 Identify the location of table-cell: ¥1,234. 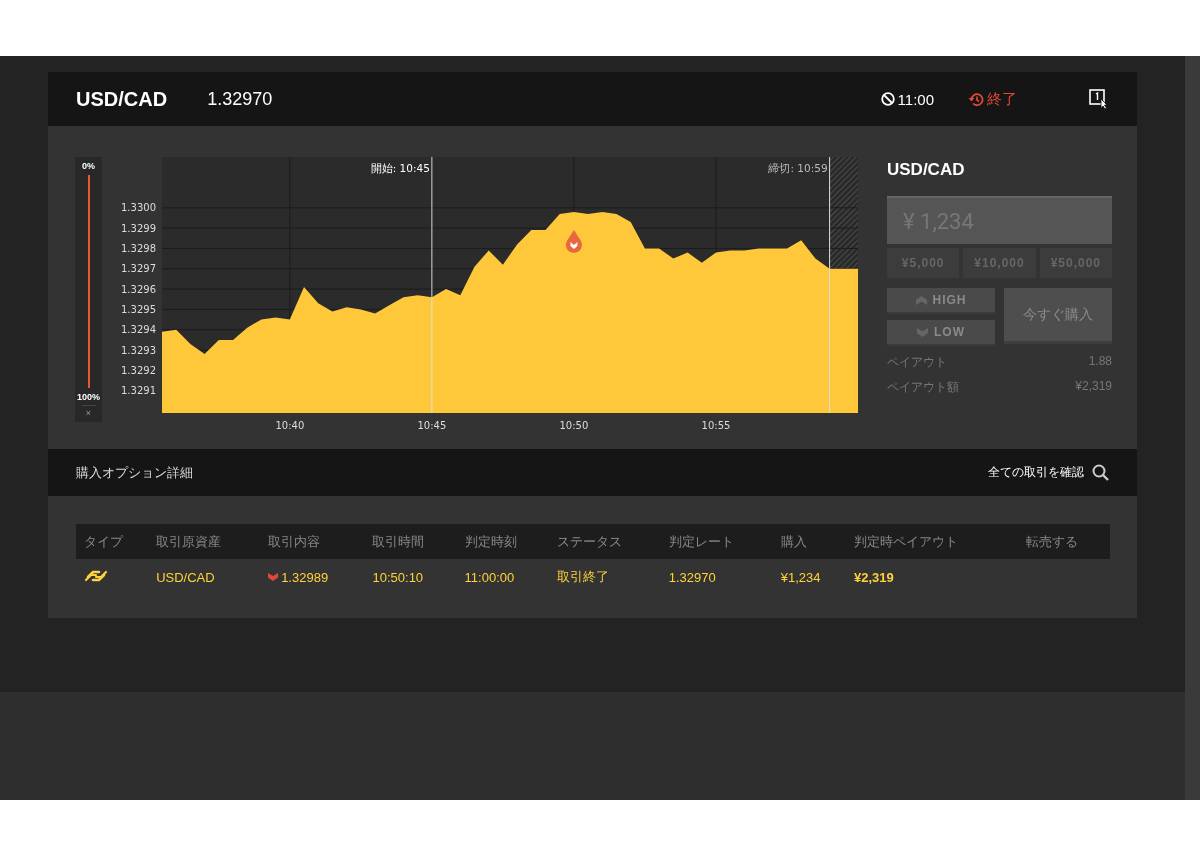
(809, 577).